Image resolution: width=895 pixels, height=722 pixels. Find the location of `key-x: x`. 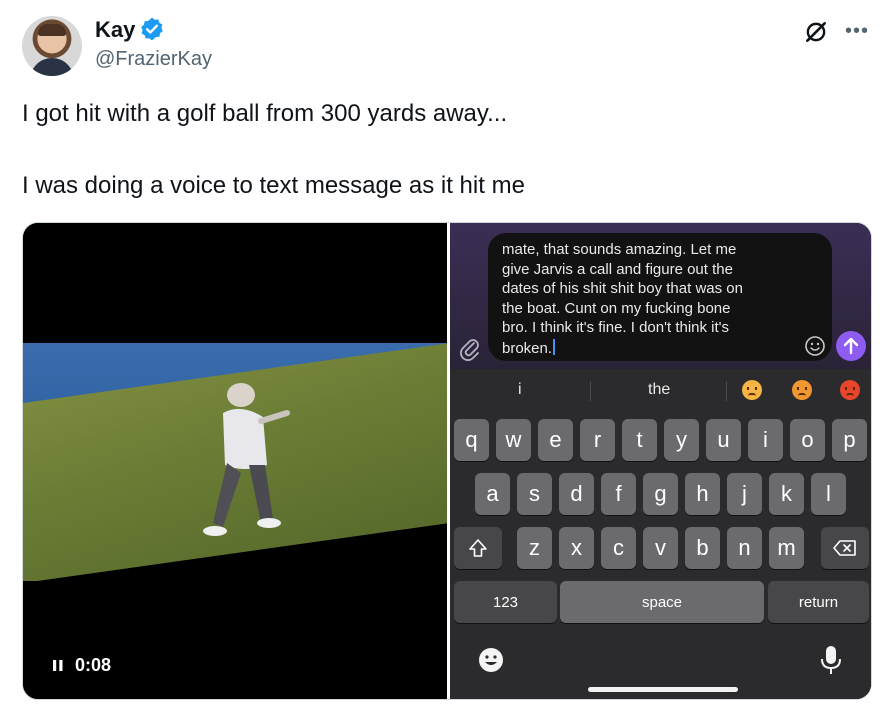

key-x: x is located at coordinates (576, 548).